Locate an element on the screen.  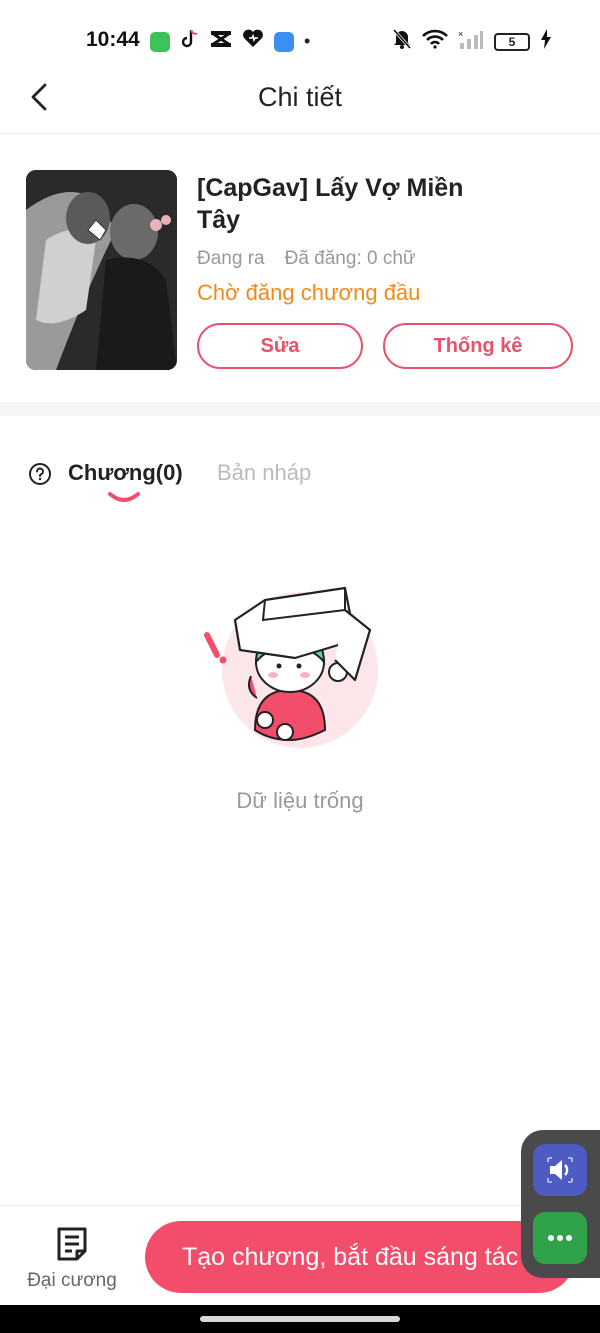
charging-icon is located at coordinates (546, 41).